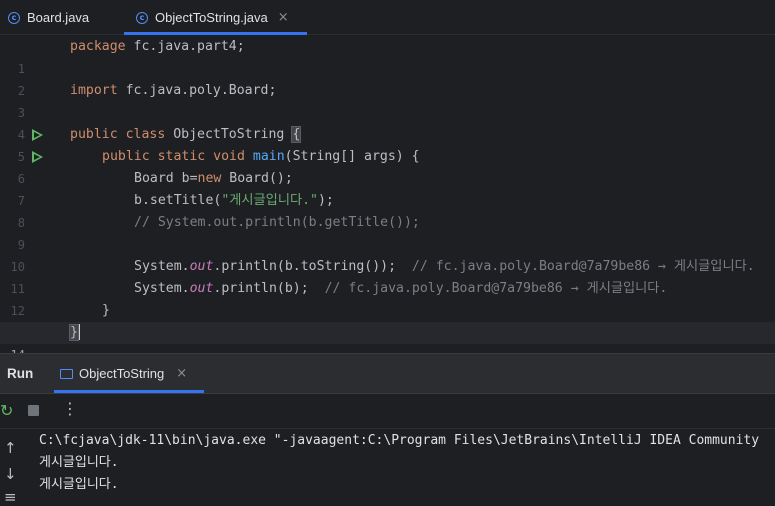 This screenshot has width=775, height=506. I want to click on console-window-icon, so click(66, 373).